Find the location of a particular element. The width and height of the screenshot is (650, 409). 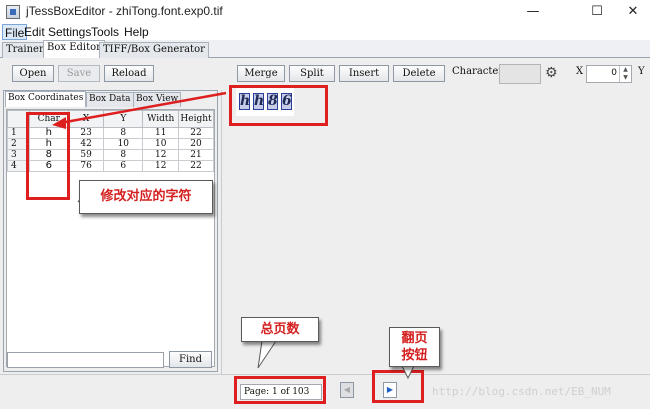

left-subtabs: Box Coordinates Box Data Box View is located at coordinates (110, 99).